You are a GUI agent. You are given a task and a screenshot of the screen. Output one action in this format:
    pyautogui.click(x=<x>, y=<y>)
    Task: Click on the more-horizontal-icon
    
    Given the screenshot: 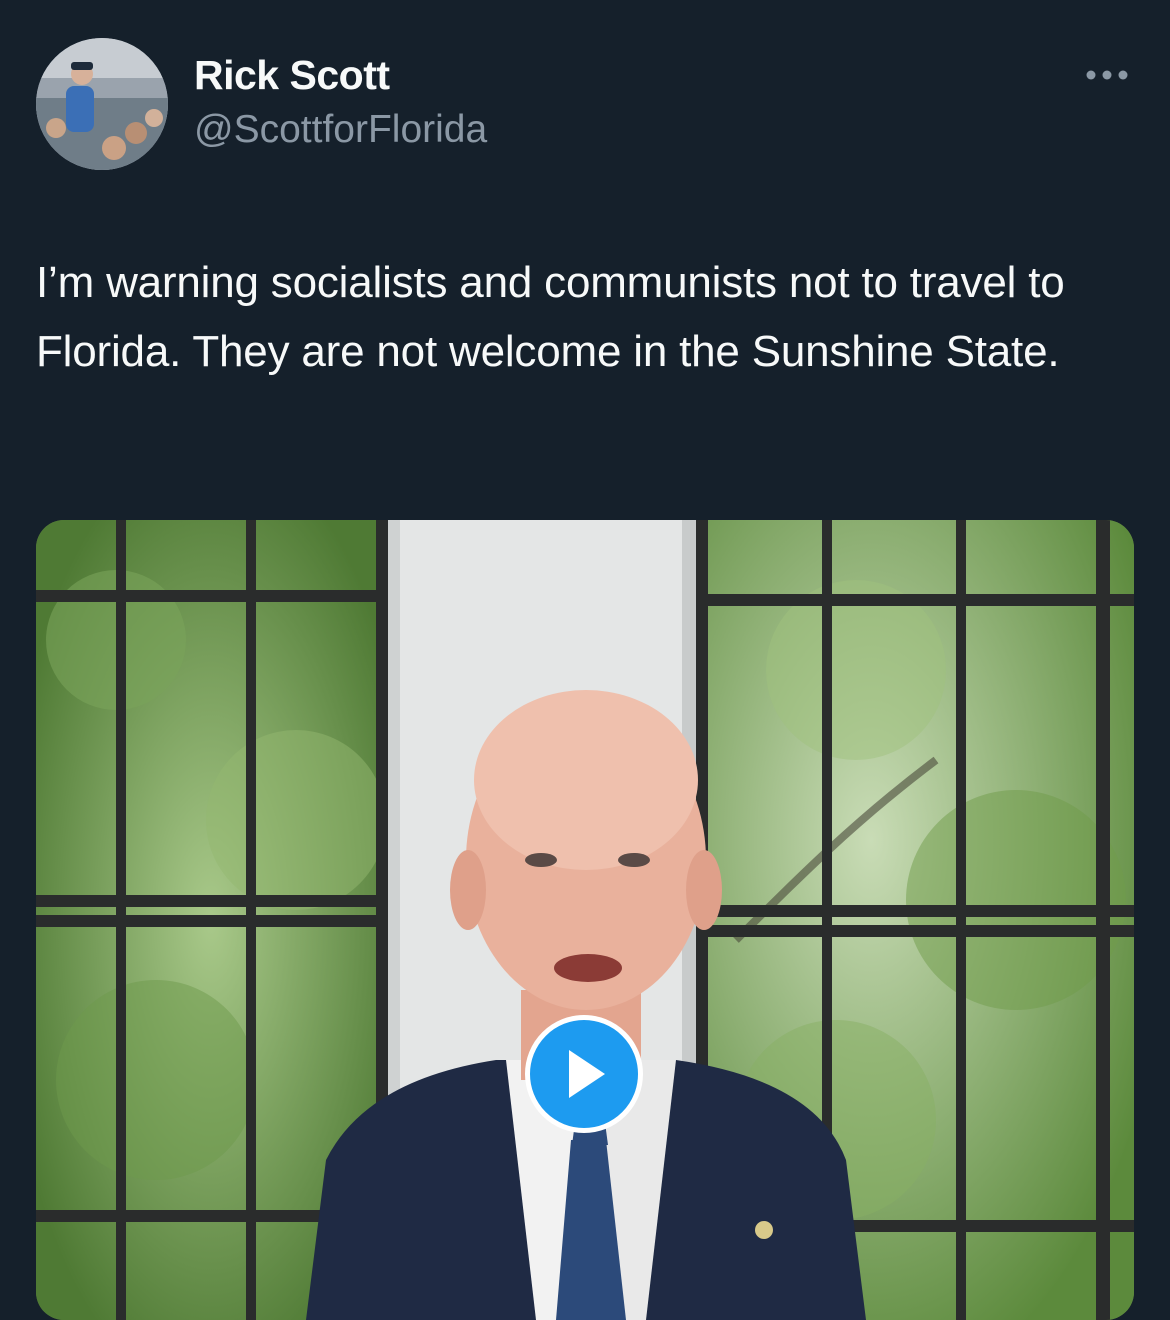 What is the action you would take?
    pyautogui.click(x=1107, y=75)
    